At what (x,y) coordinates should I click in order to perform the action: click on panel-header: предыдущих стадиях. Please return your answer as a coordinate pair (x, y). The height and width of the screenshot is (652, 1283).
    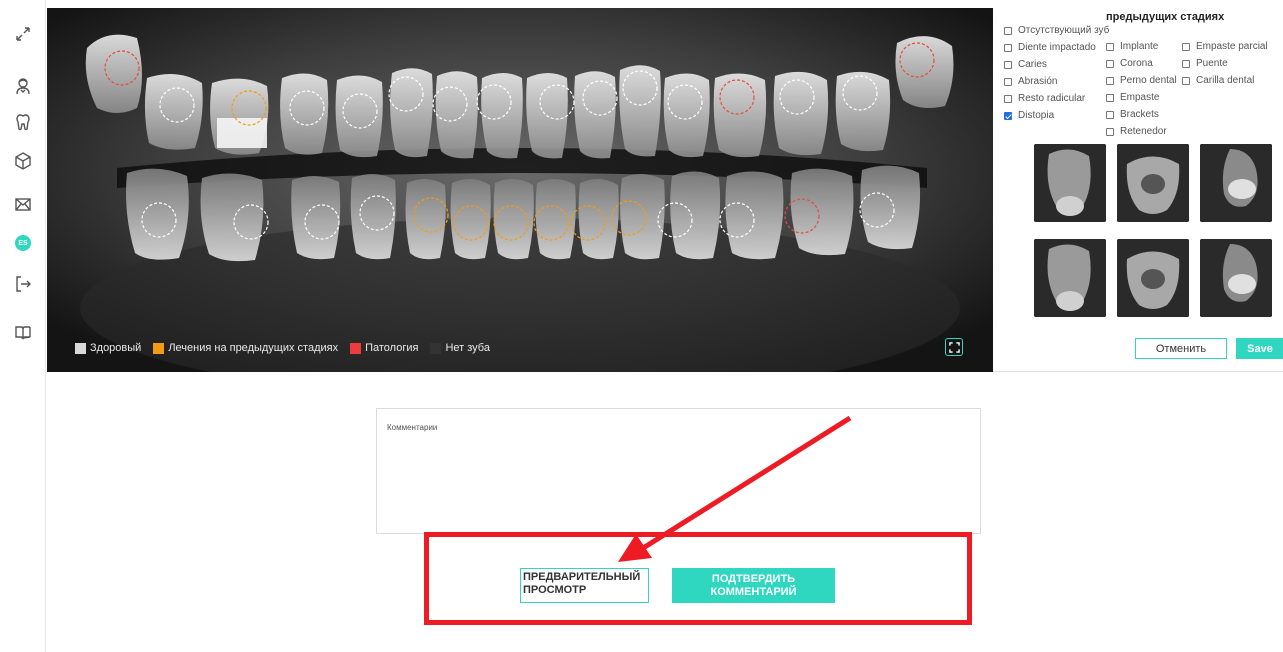
    Looking at the image, I should click on (1165, 17).